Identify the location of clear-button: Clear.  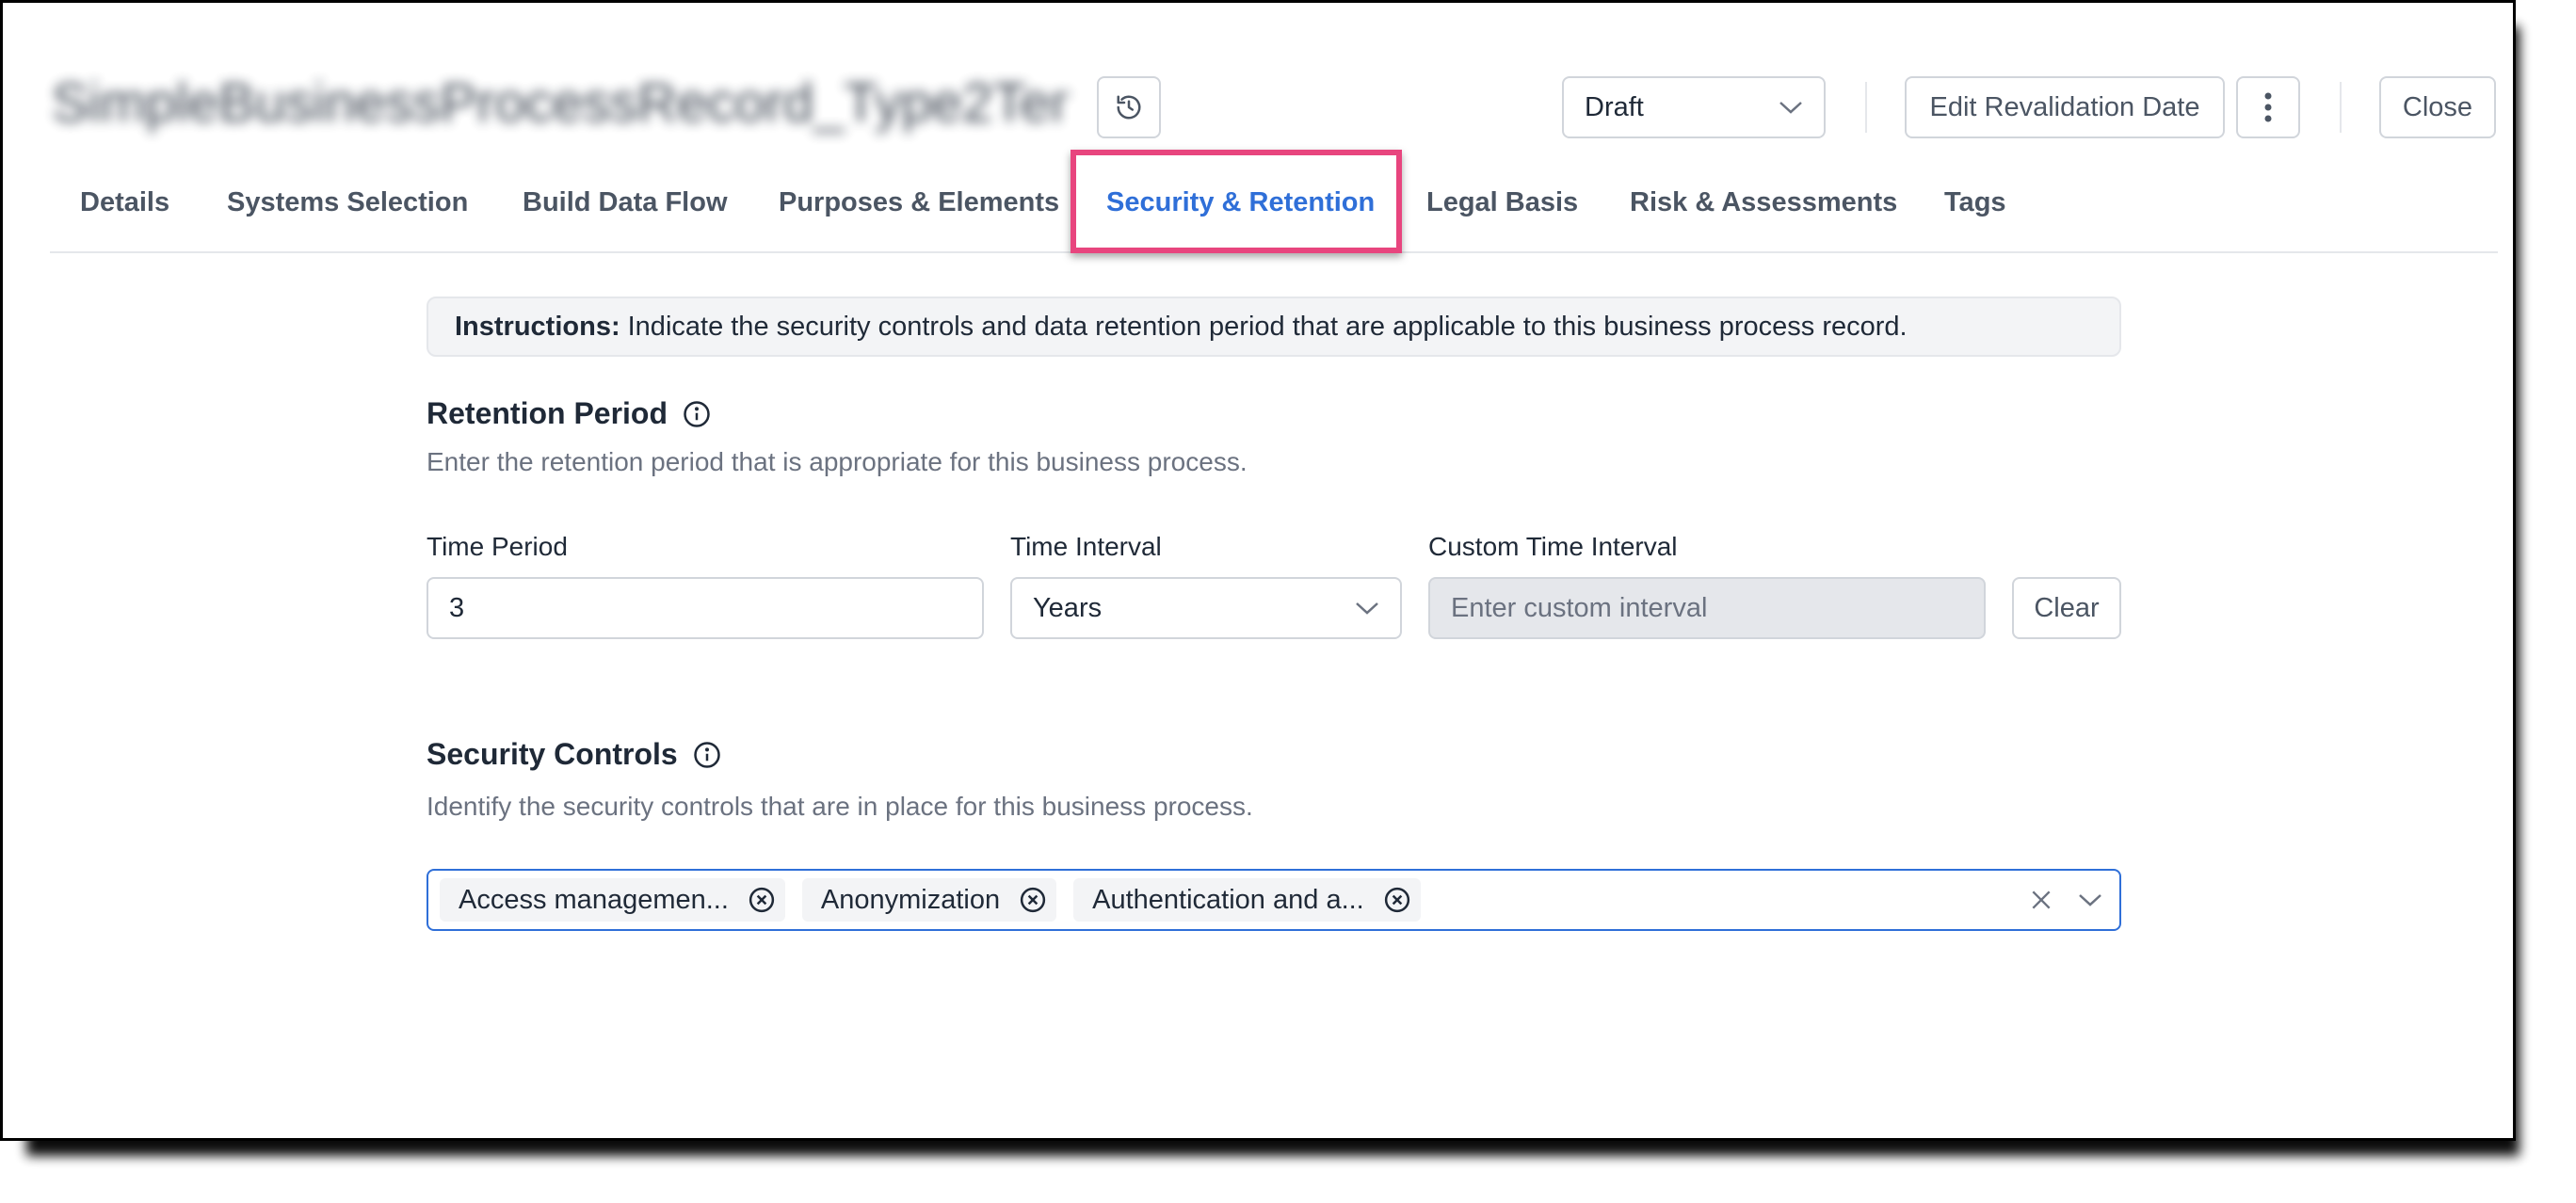
(2066, 608).